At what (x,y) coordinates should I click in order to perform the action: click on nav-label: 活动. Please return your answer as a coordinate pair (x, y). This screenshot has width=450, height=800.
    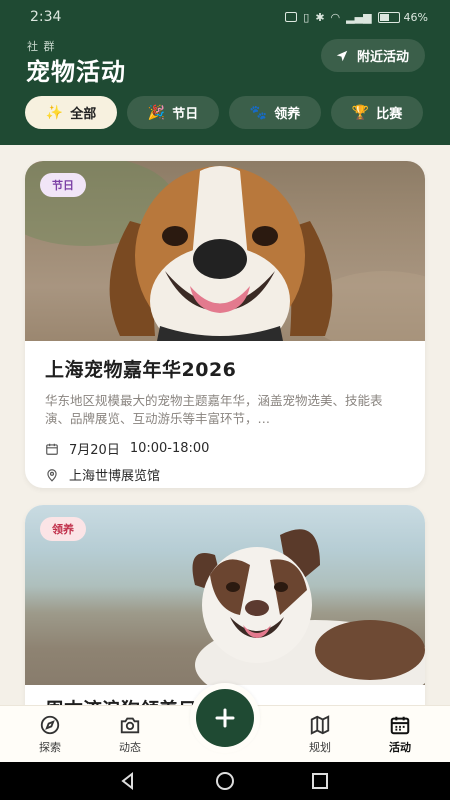
    Looking at the image, I should click on (400, 747).